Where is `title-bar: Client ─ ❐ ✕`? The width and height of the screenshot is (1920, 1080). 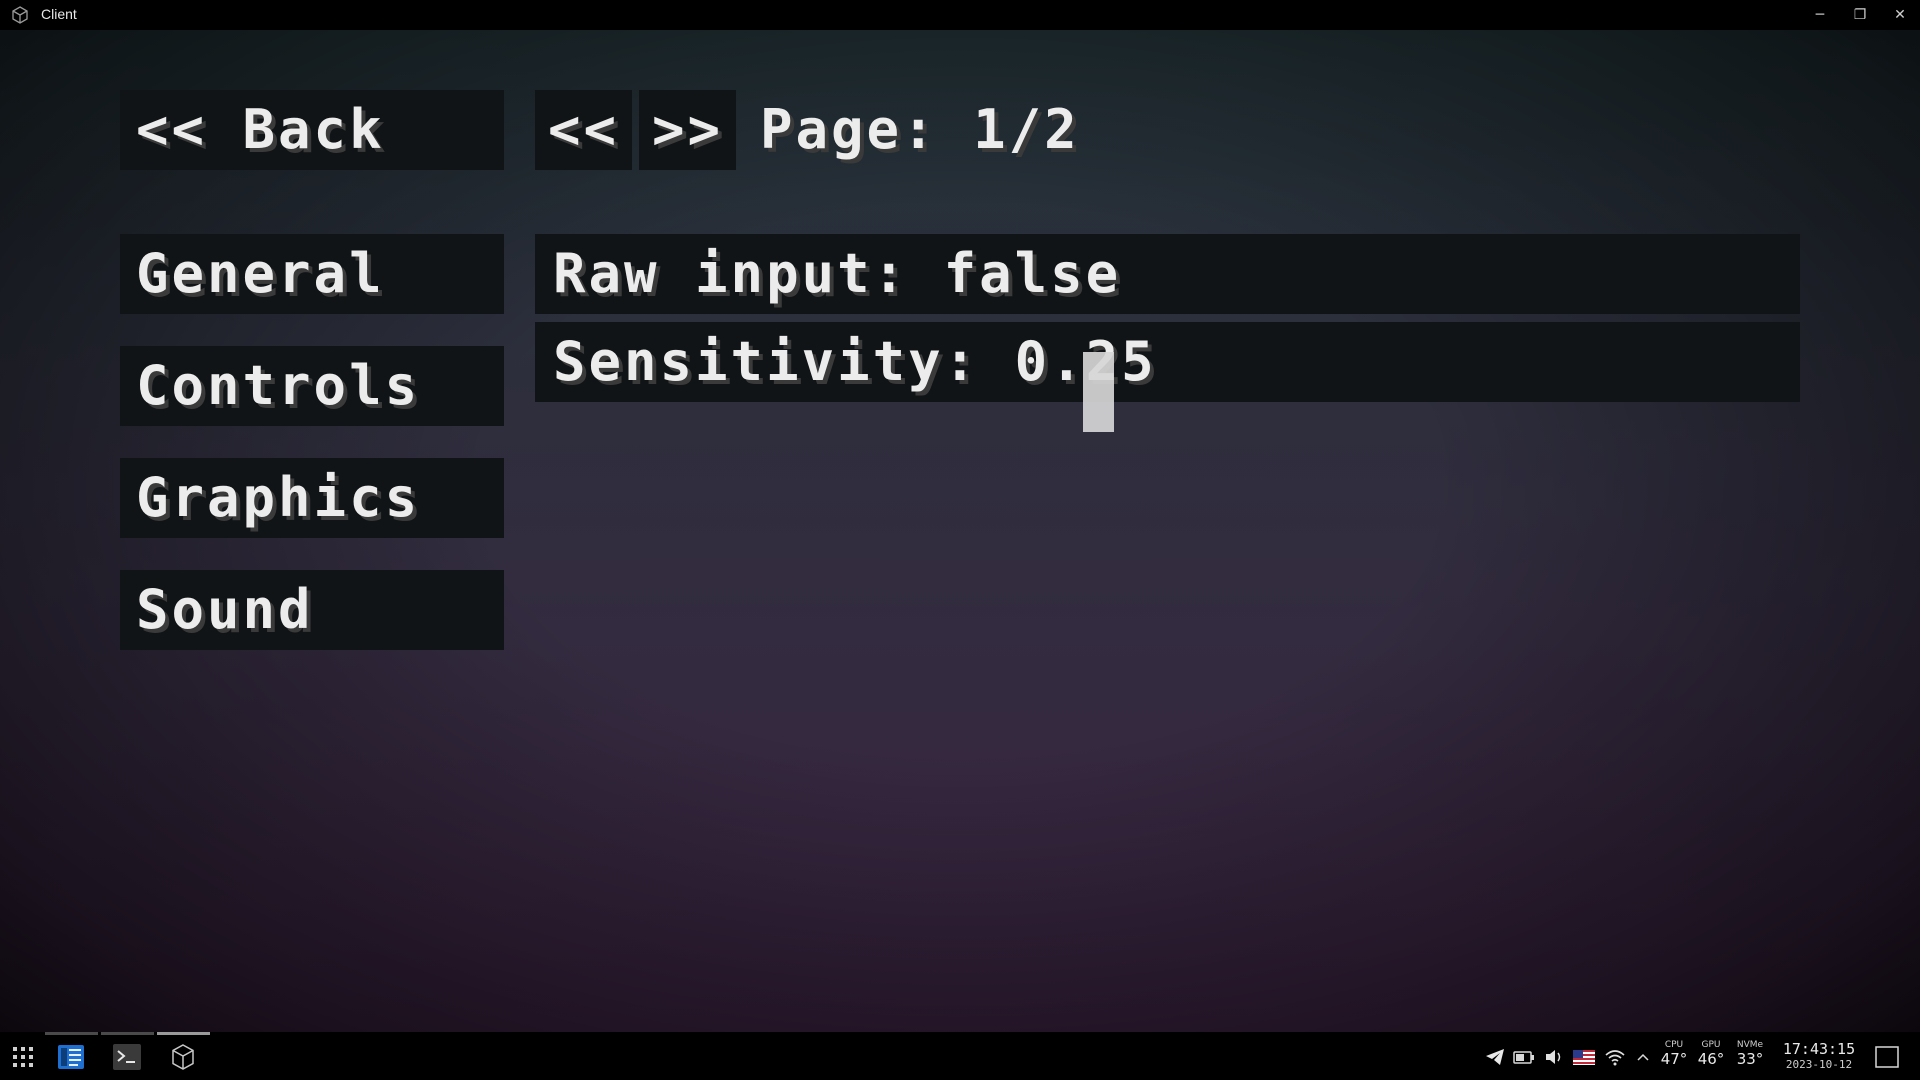
title-bar: Client ─ ❐ ✕ is located at coordinates (960, 15).